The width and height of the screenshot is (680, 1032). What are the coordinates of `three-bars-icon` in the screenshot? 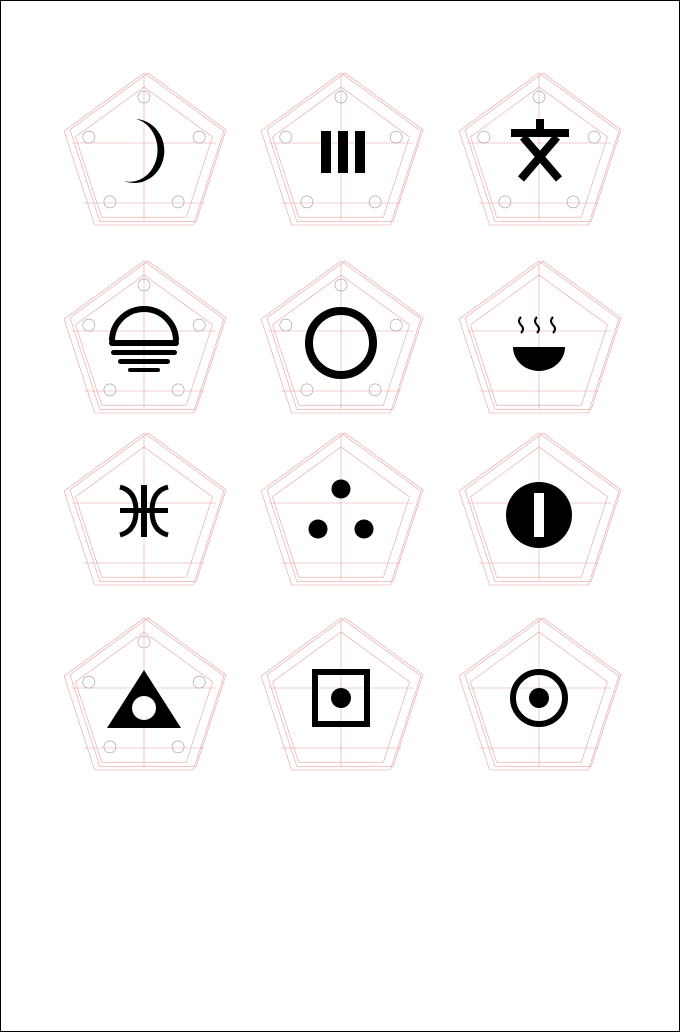 It's located at (343, 152).